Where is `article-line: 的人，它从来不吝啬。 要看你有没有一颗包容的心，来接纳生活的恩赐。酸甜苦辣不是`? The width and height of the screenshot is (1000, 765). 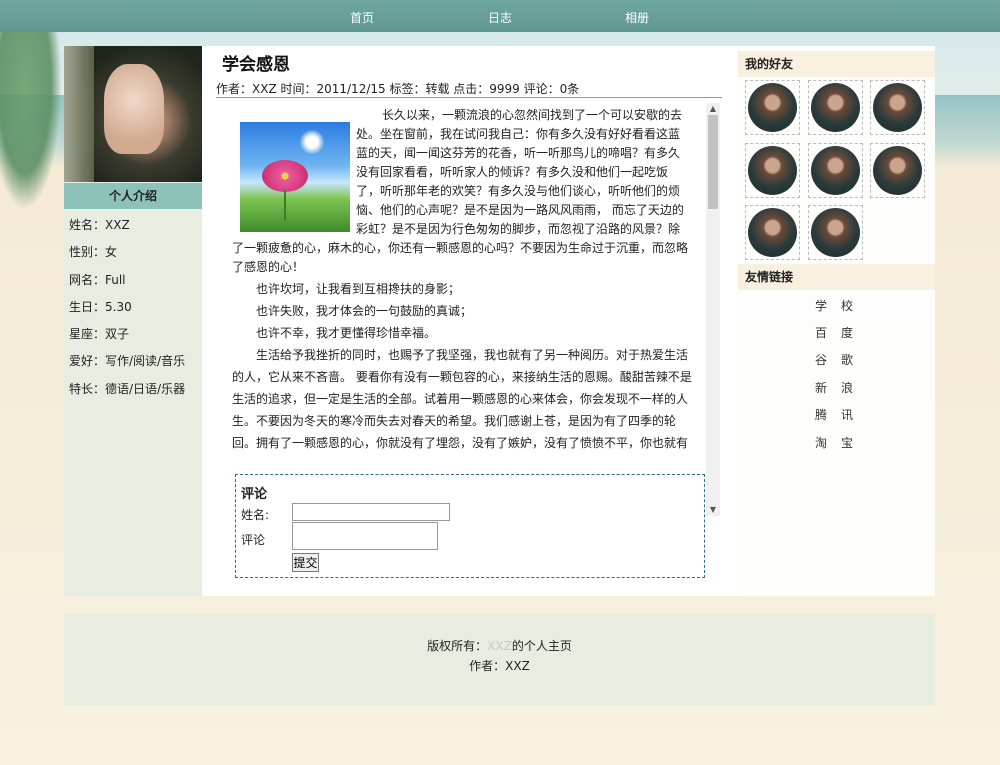 article-line: 的人，它从来不吝啬。 要看你有没有一颗包容的心，来接纳生活的恩赐。酸甜苦辣不是 is located at coordinates (462, 377).